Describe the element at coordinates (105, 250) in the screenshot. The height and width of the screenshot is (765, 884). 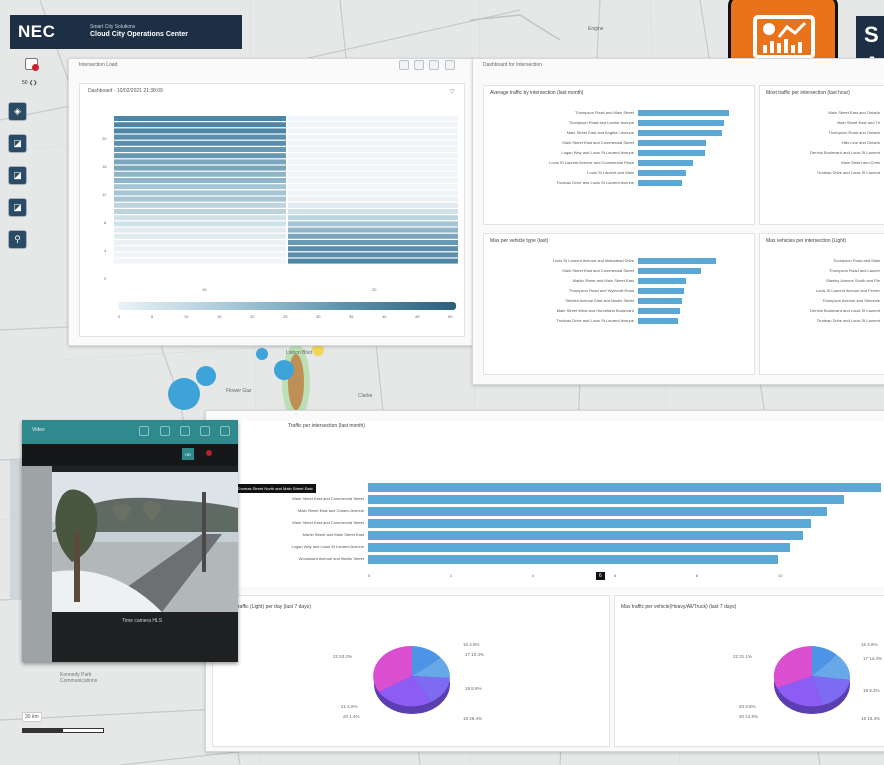
I see `heatmap-ytick: 4` at that location.